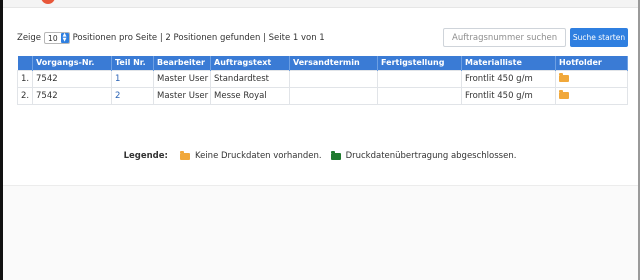 Image resolution: width=640 pixels, height=280 pixels. I want to click on col-fertigstellung: Fertigstellung, so click(419, 63).